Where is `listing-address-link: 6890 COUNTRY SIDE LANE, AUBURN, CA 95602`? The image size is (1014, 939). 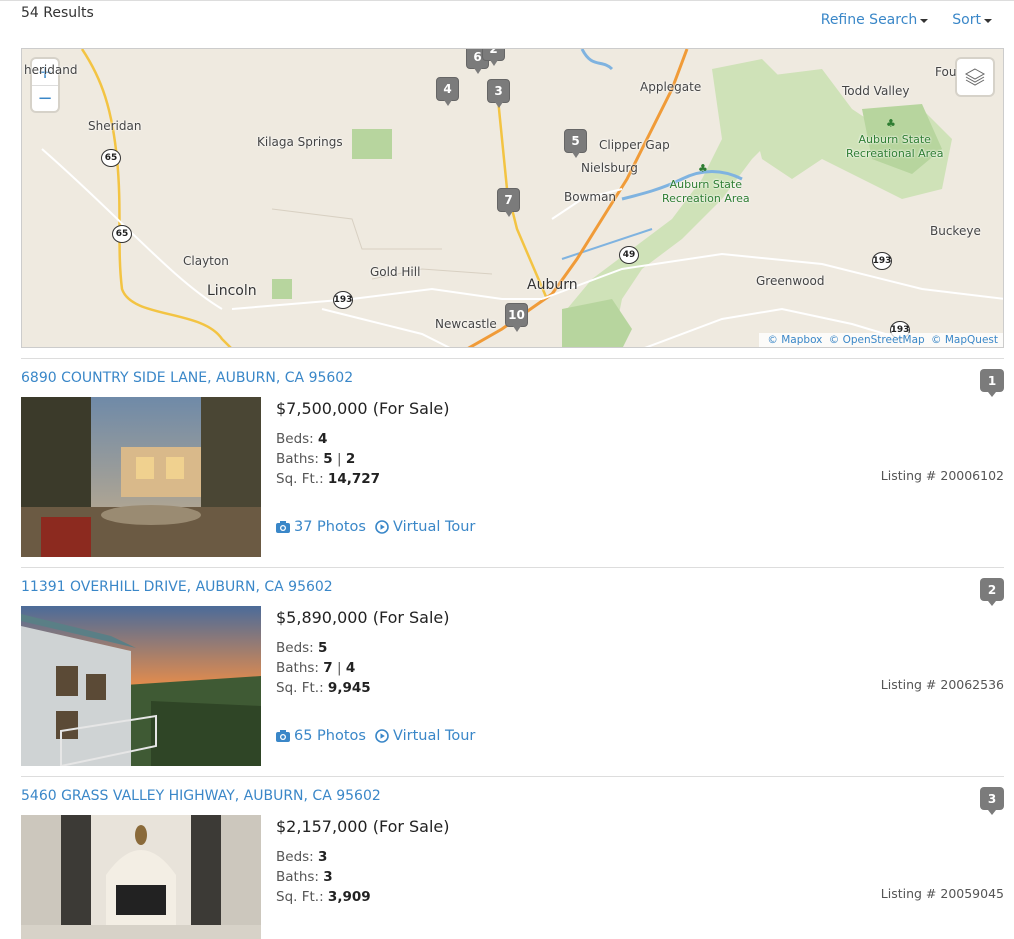
listing-address-link: 6890 COUNTRY SIDE LANE, AUBURN, CA 95602 is located at coordinates (187, 378).